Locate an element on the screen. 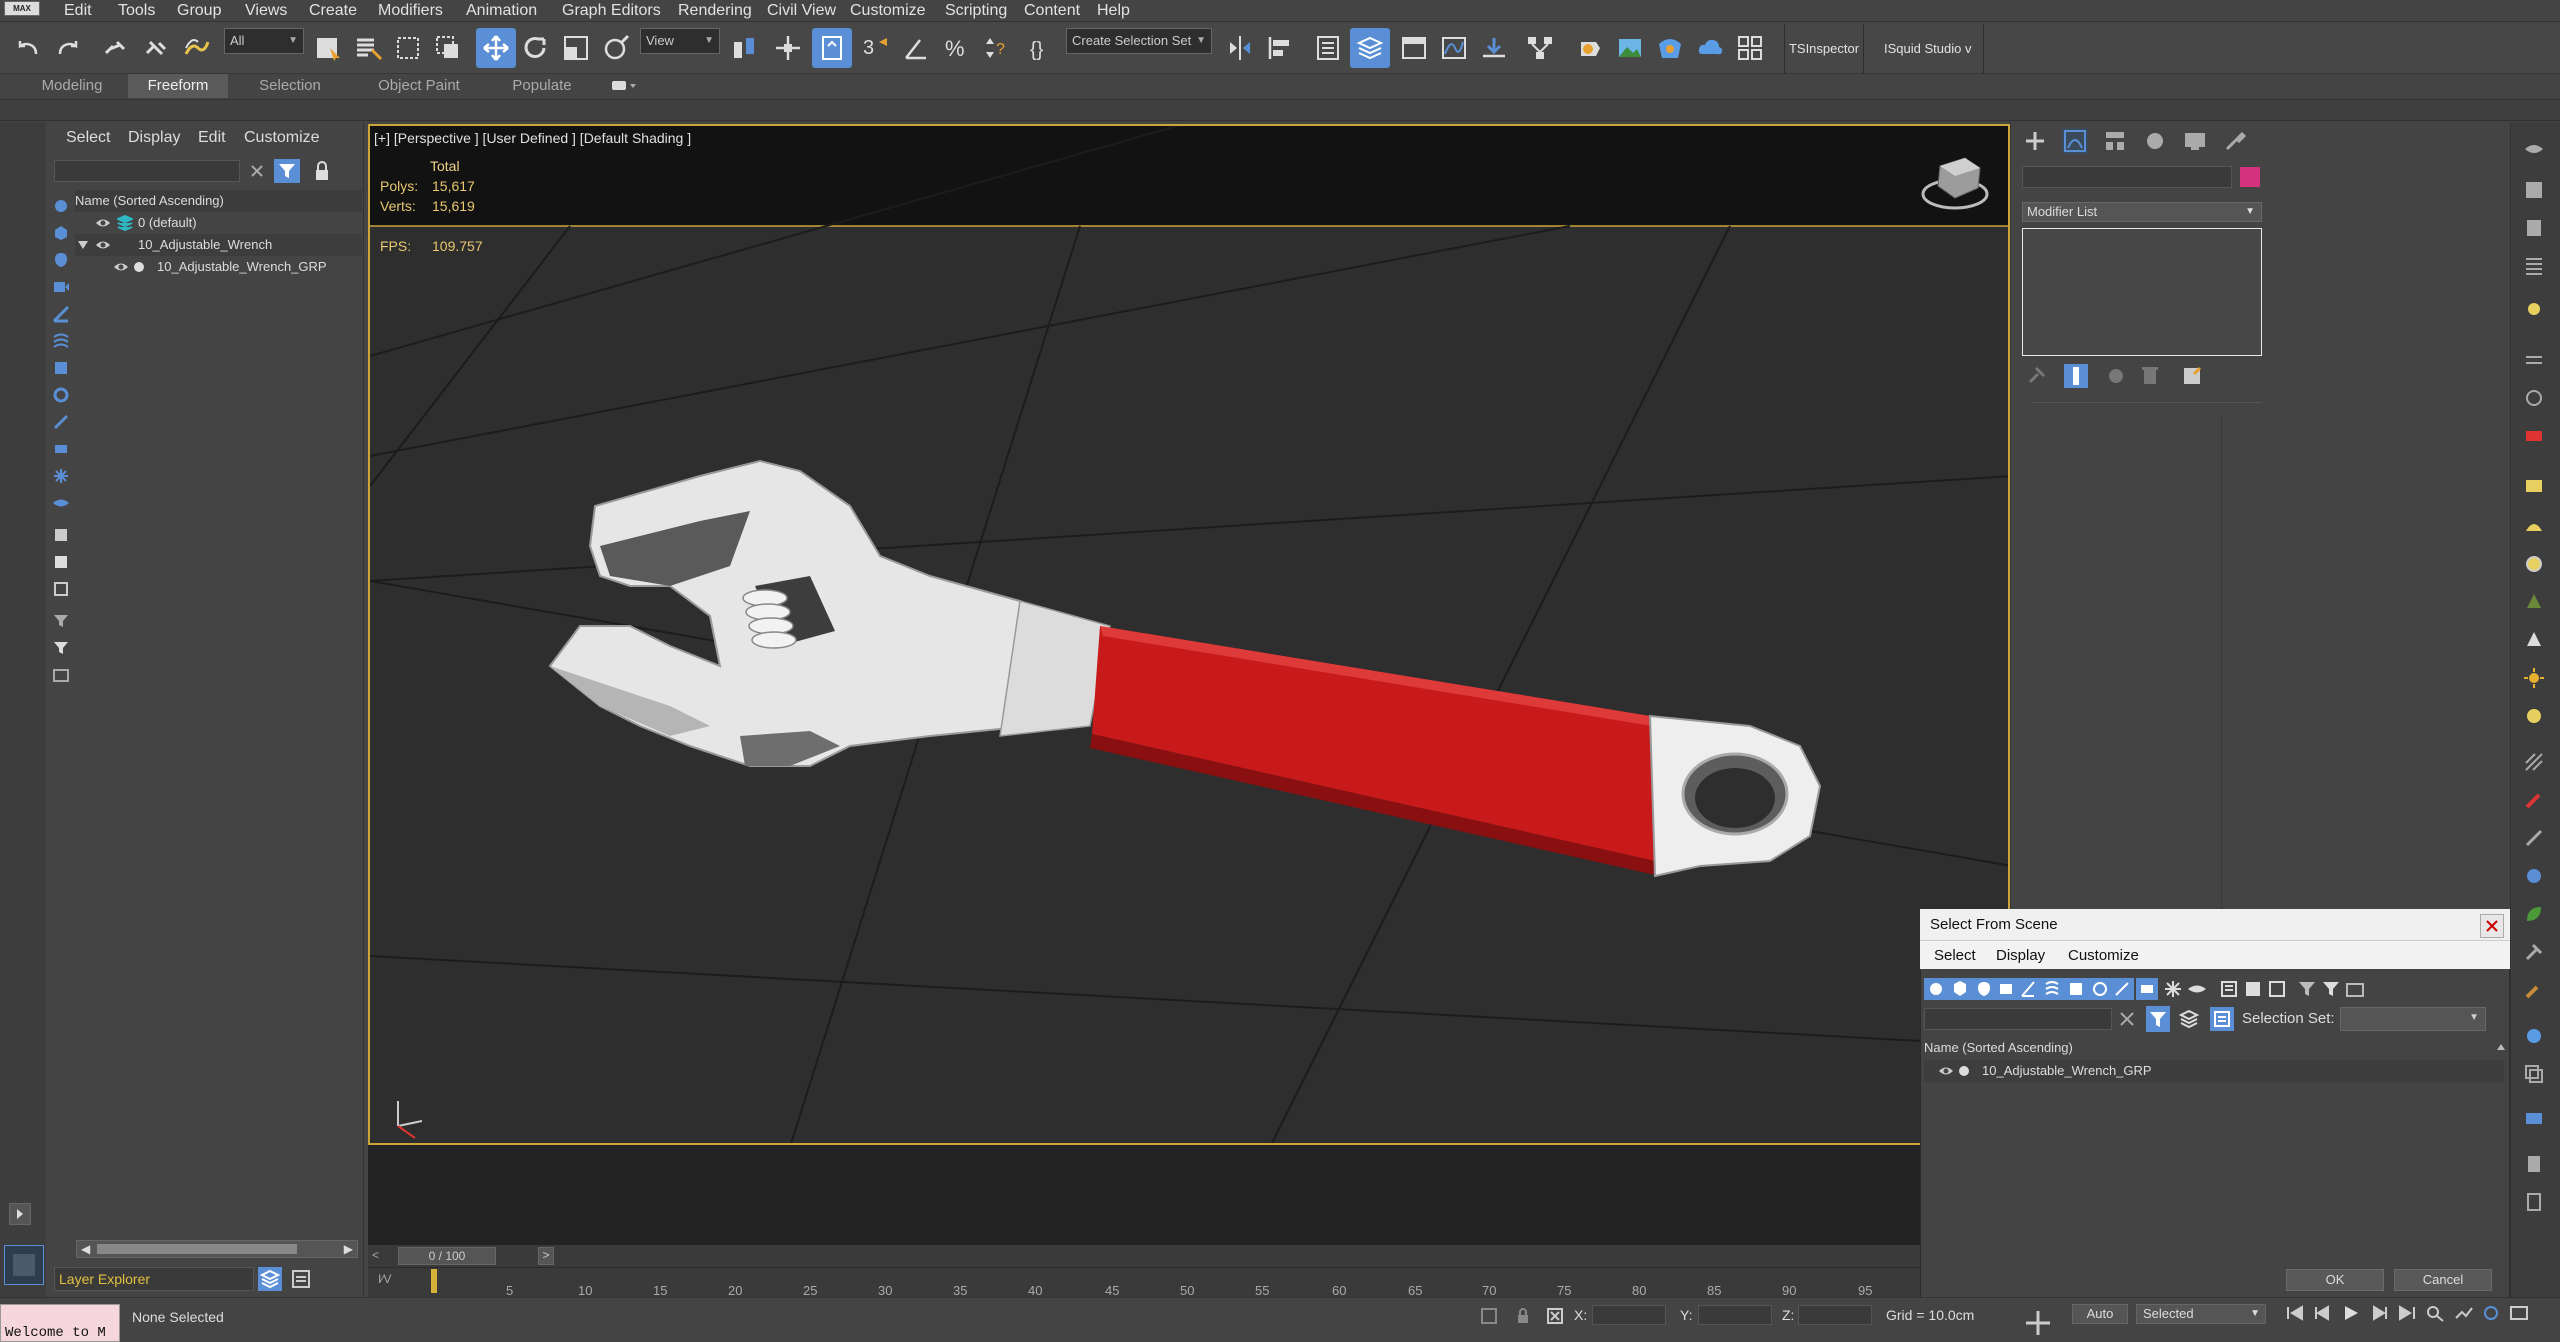 The image size is (2560, 1342). reference-coordinate-dropdown: View ▼ is located at coordinates (680, 41).